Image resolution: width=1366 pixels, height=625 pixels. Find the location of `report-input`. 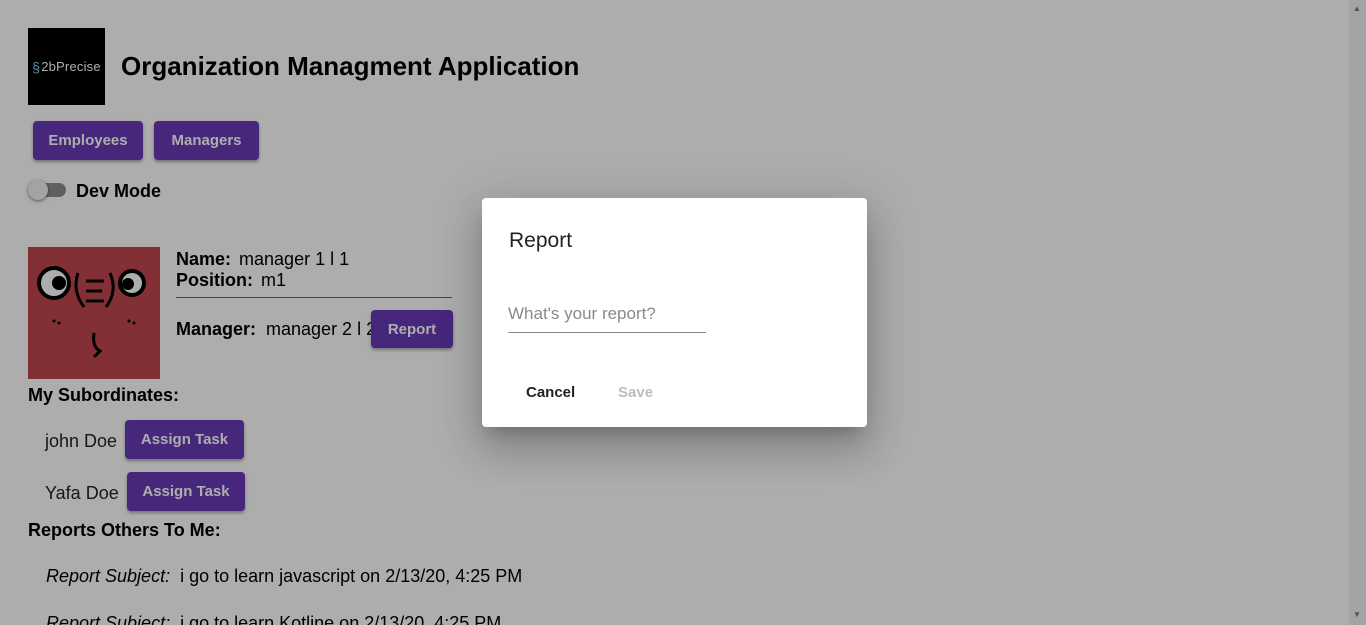

report-input is located at coordinates (607, 316).